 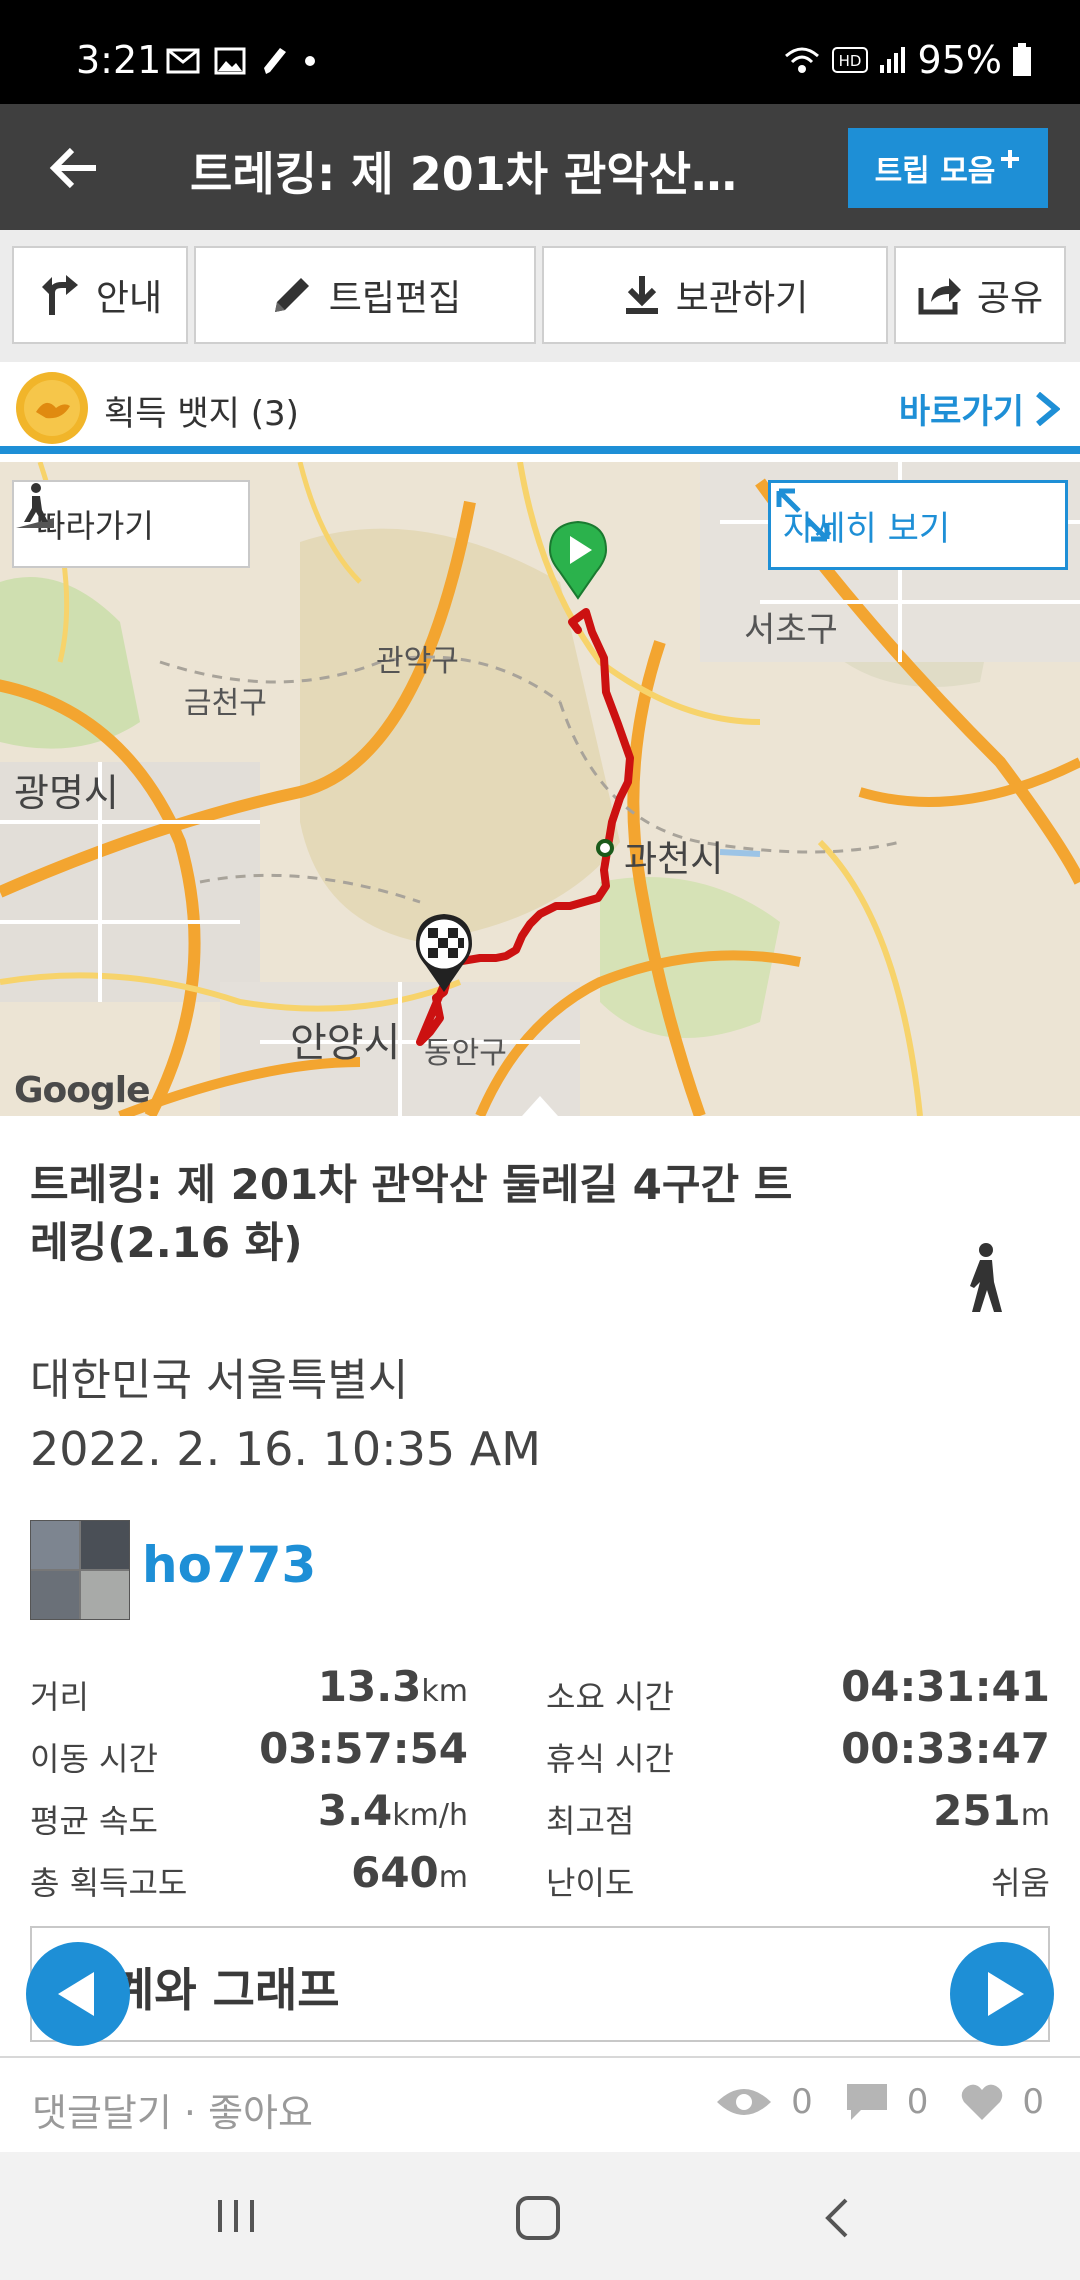 I want to click on badge-count-label: 획득 뱃지 (3), so click(x=201, y=414).